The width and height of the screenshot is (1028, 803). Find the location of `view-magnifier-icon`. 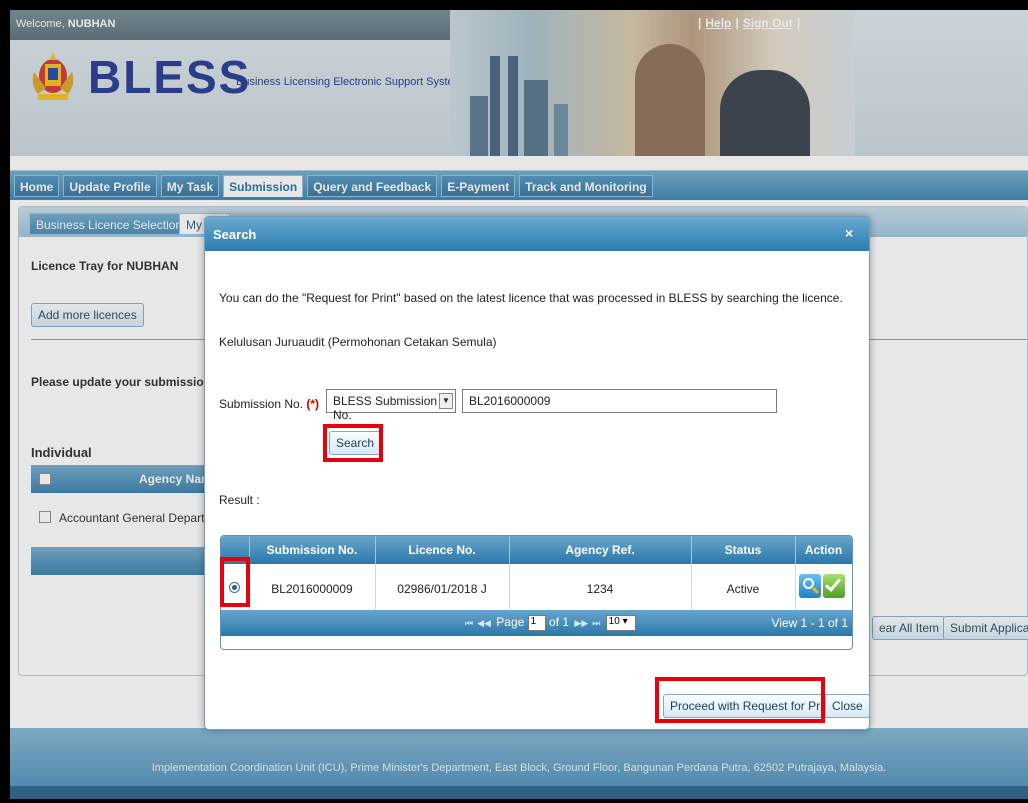

view-magnifier-icon is located at coordinates (810, 586).